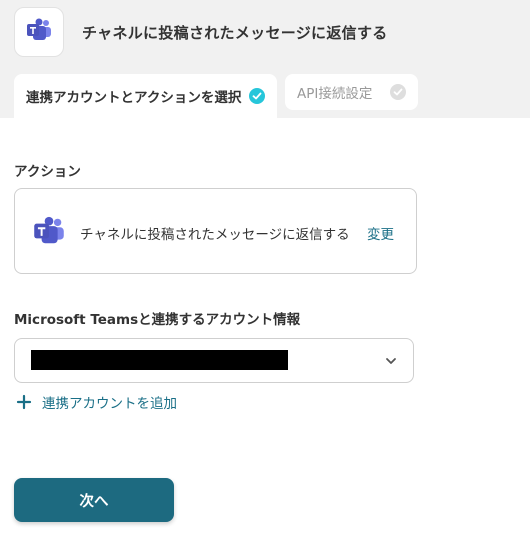  Describe the element at coordinates (380, 233) in the screenshot. I see `change-action-link: 変更` at that location.